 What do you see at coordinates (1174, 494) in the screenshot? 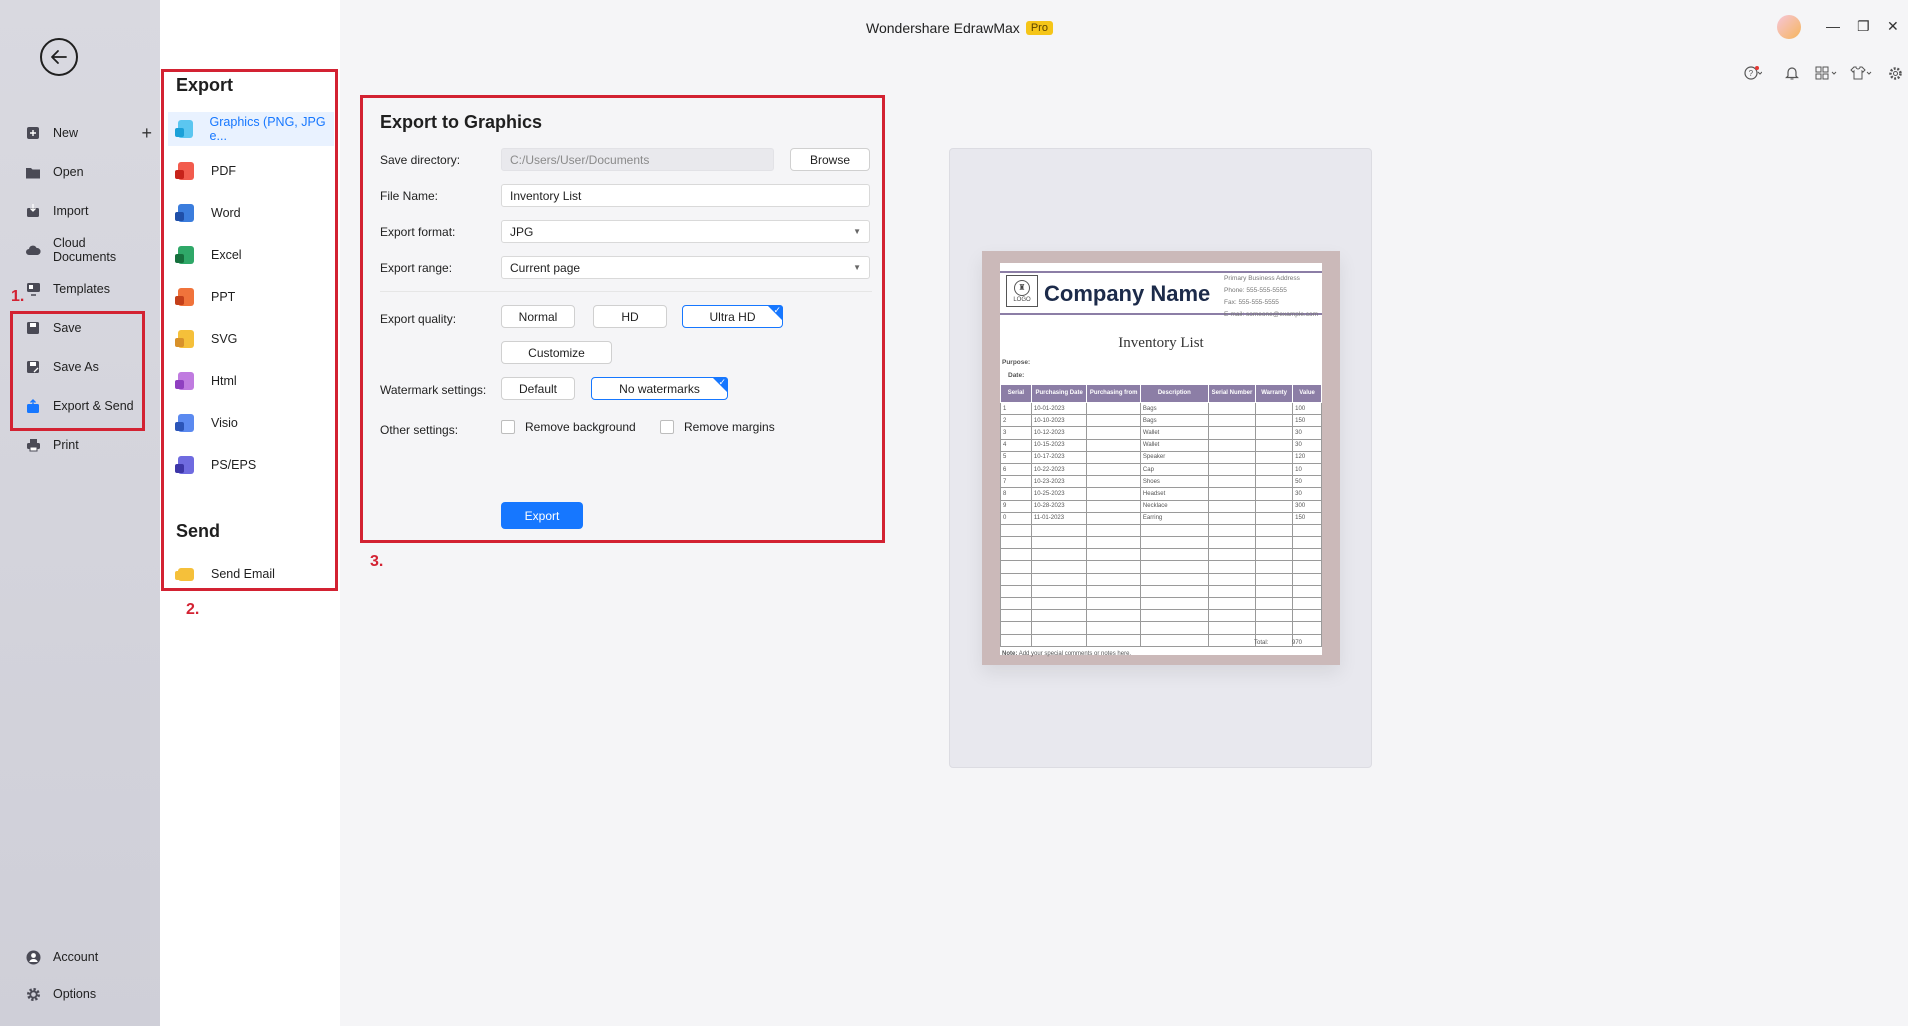
I see `table-cell: Headset` at bounding box center [1174, 494].